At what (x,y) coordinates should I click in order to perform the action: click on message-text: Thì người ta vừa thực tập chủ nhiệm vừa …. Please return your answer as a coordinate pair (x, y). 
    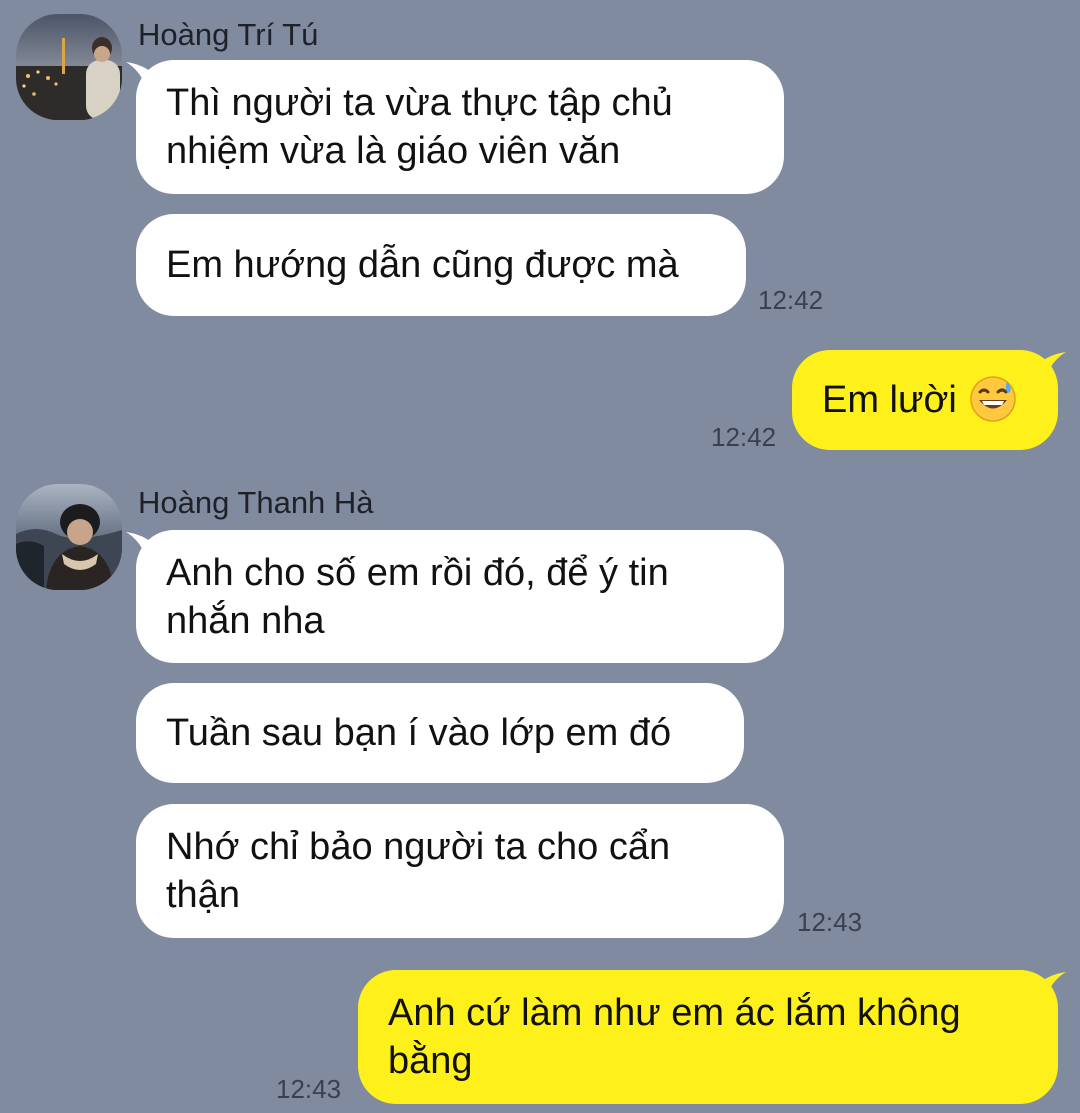
    Looking at the image, I should click on (419, 127).